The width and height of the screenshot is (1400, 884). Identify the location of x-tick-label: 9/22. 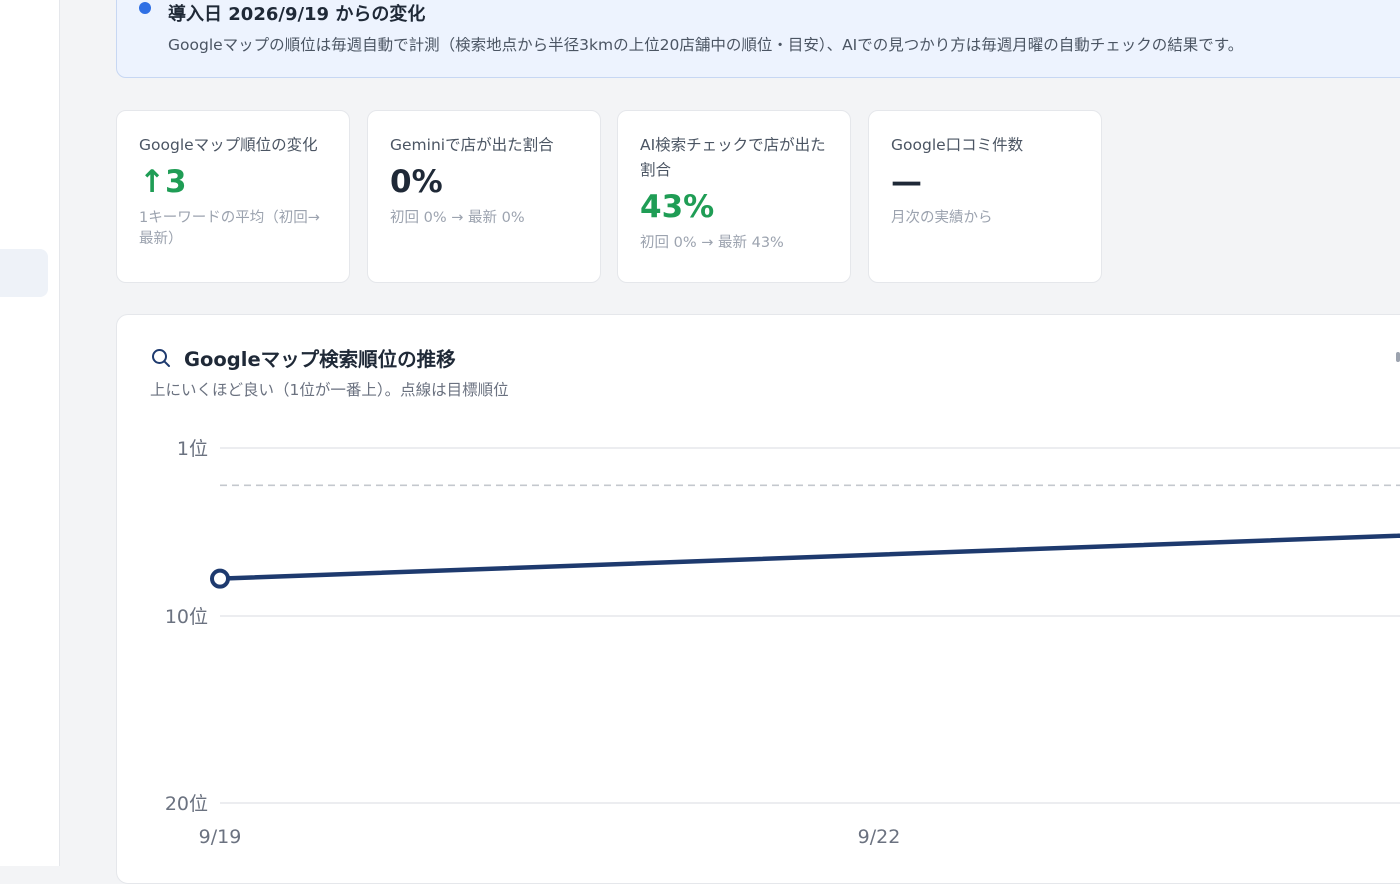
(879, 837).